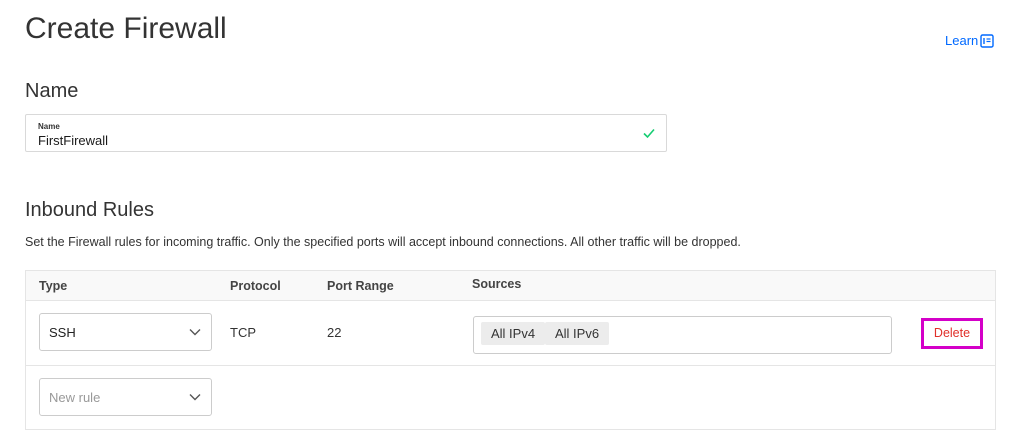  What do you see at coordinates (62, 332) in the screenshot?
I see `rule-type-value: SSH` at bounding box center [62, 332].